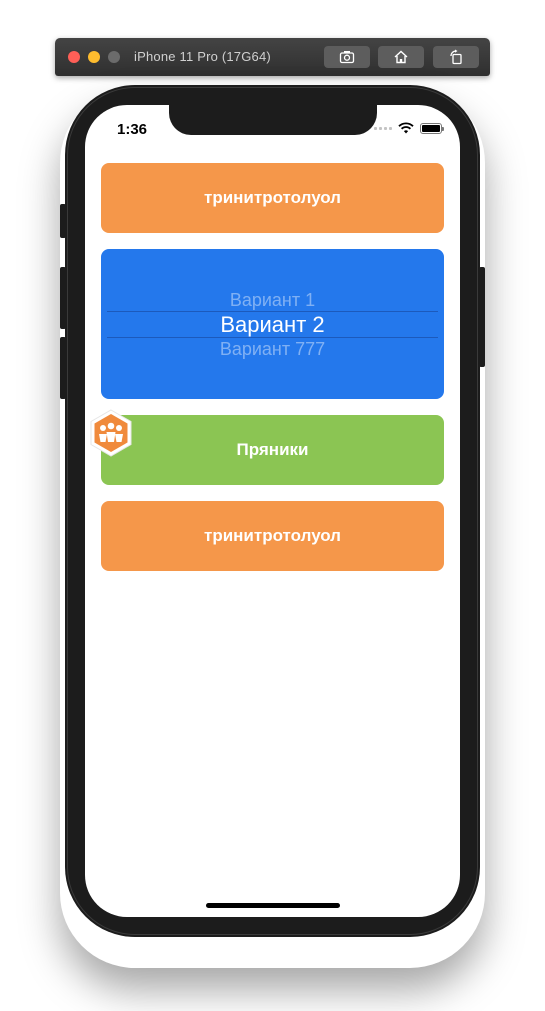 The height and width of the screenshot is (1011, 545). What do you see at coordinates (273, 120) in the screenshot?
I see `notch` at bounding box center [273, 120].